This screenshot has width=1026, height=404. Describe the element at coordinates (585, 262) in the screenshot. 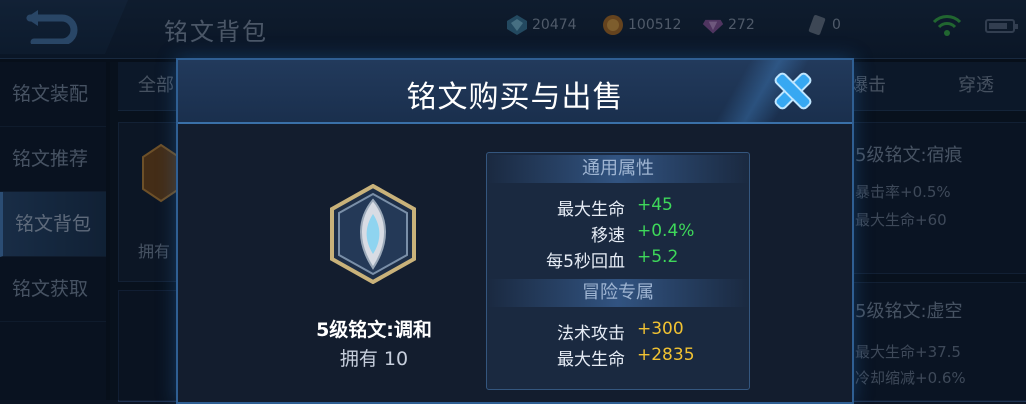

I see `stat-label: 每5秒回血` at that location.